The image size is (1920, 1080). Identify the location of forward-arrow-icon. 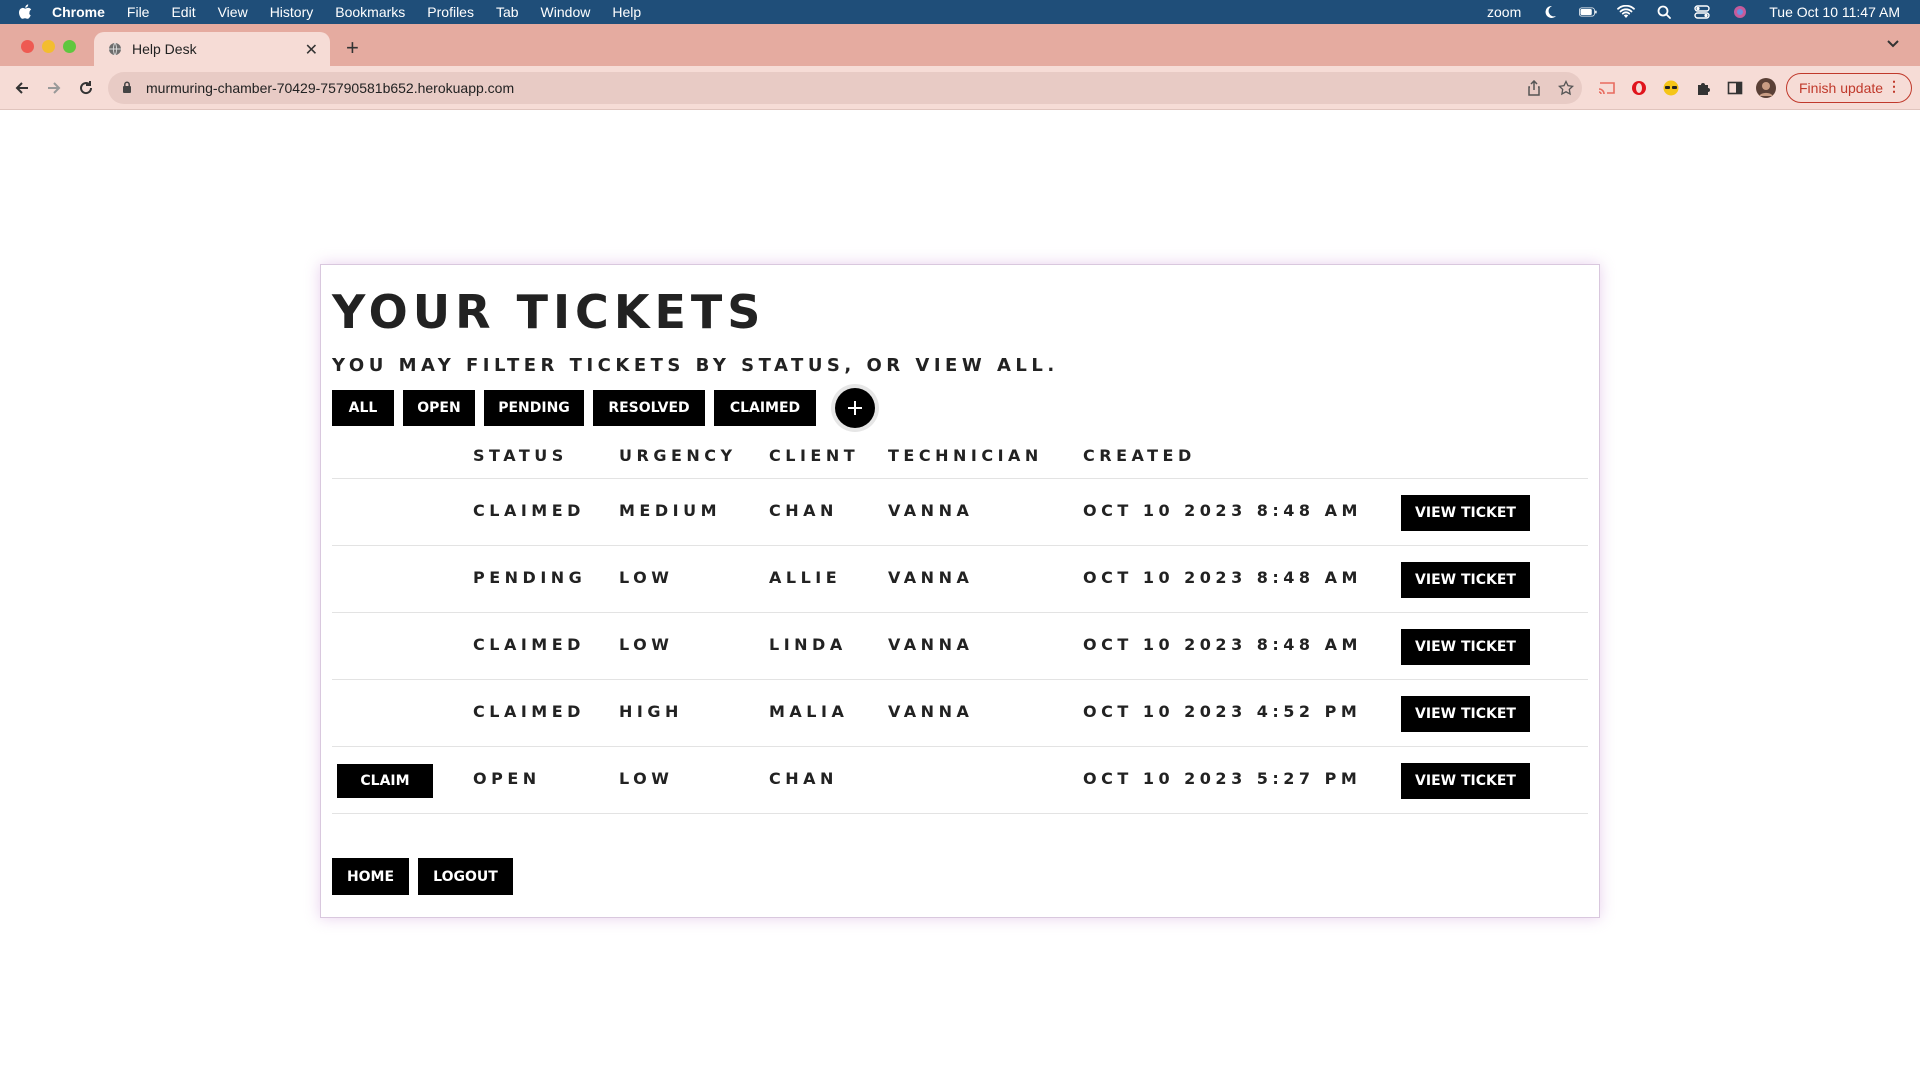
(54, 88).